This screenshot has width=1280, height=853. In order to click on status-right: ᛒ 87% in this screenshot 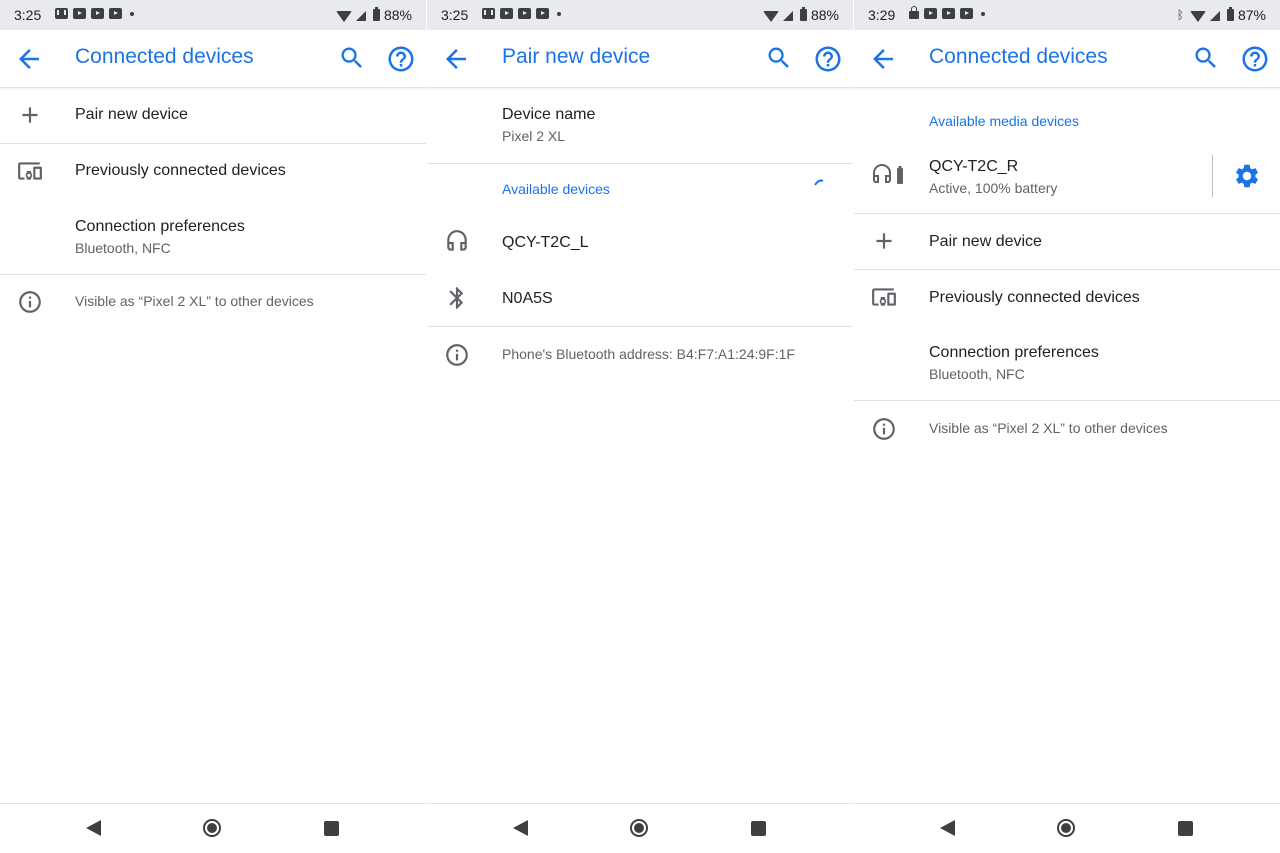, I will do `click(1221, 15)`.